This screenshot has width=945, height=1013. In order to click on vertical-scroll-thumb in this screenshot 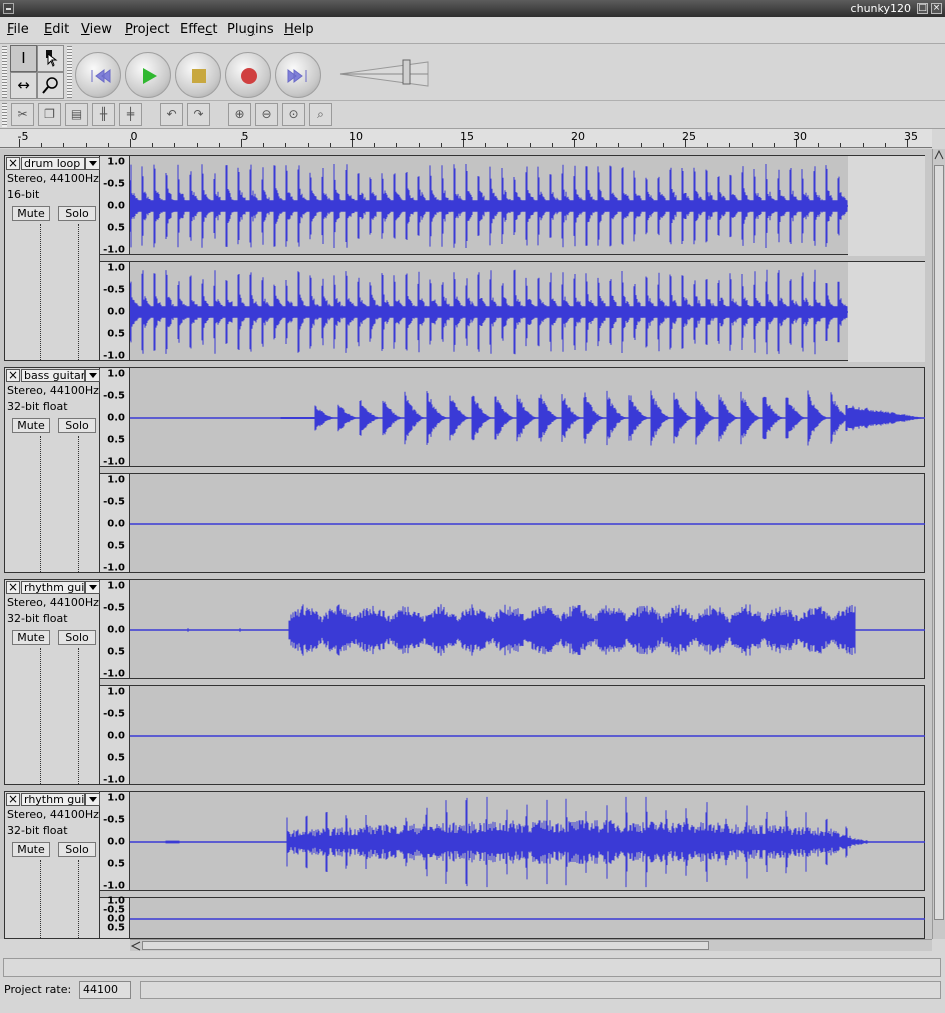, I will do `click(939, 542)`.